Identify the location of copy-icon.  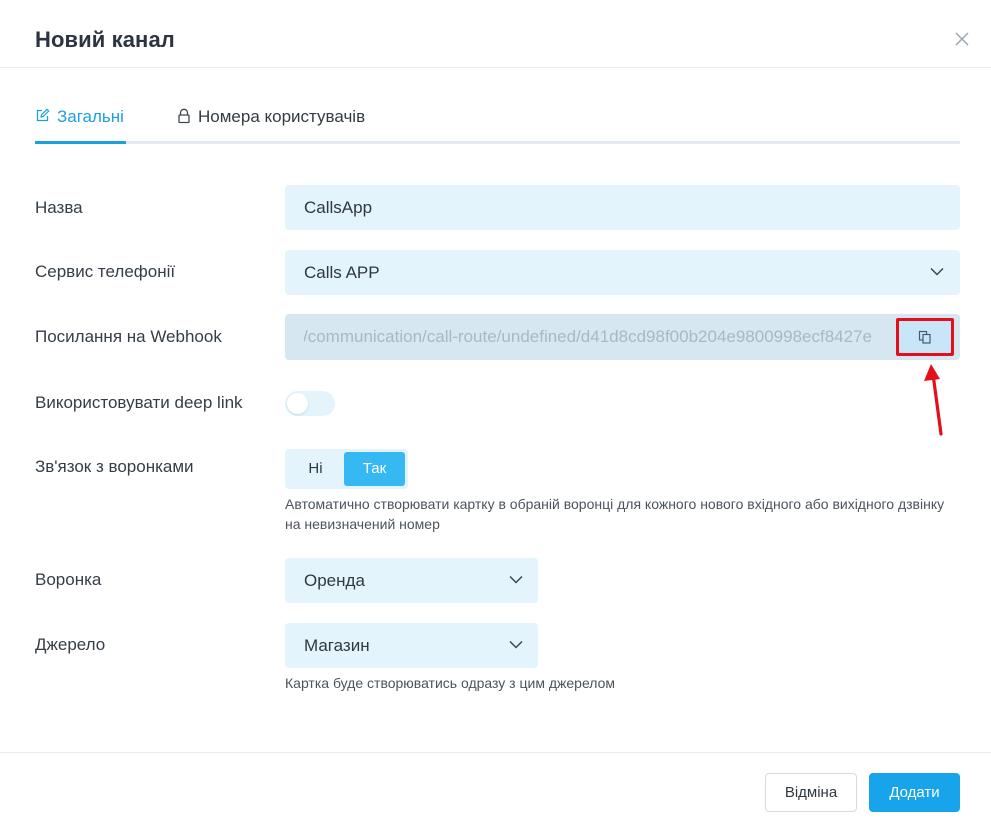
(924, 337).